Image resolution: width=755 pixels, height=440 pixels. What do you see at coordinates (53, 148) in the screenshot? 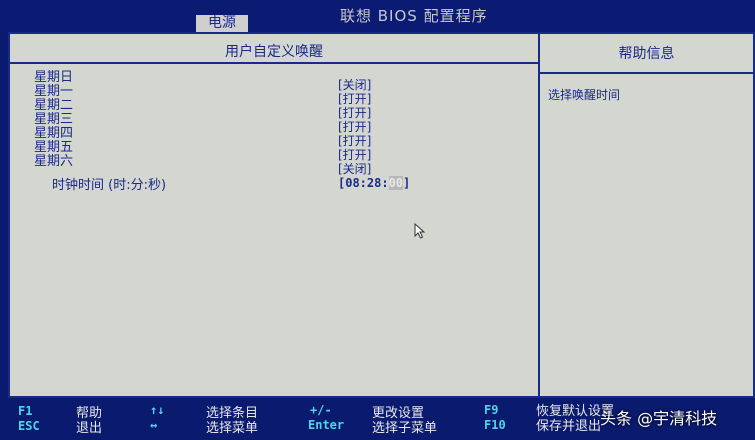
I see `day-label-friday: 星期五` at bounding box center [53, 148].